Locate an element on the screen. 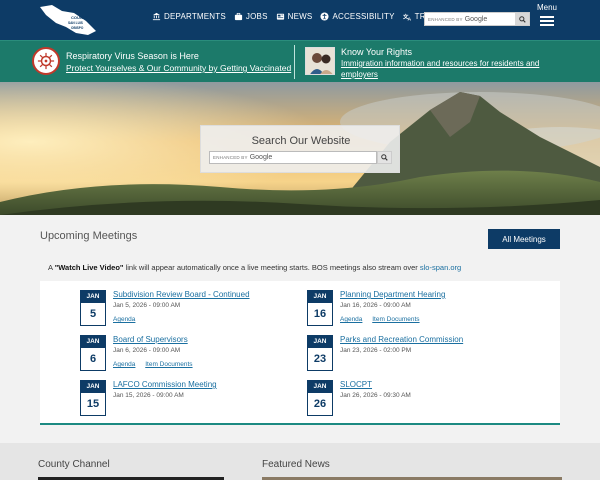 The image size is (600, 480). calendar-date-badge: JAN 15 is located at coordinates (93, 398).